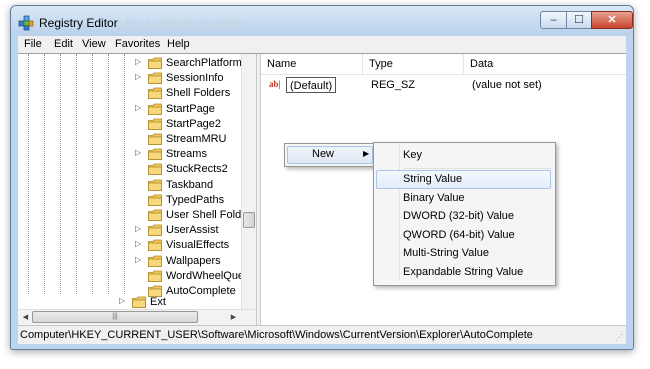  I want to click on column-data: Data, so click(545, 64).